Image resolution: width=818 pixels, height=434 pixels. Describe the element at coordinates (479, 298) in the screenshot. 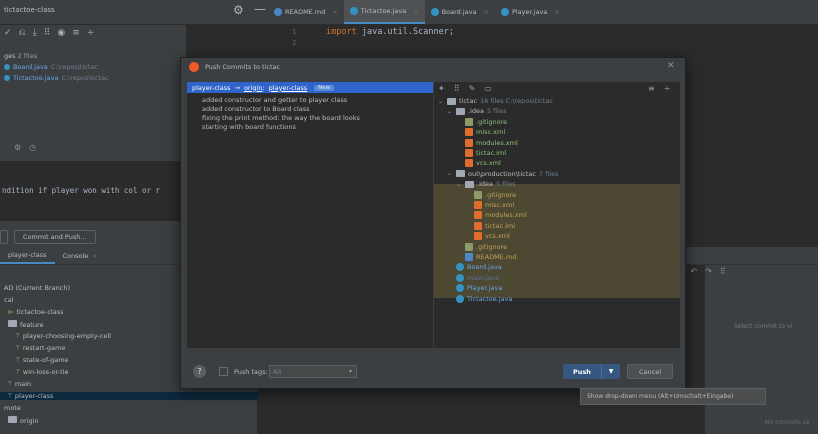

I see `tree-node: Tictactoe.java` at that location.